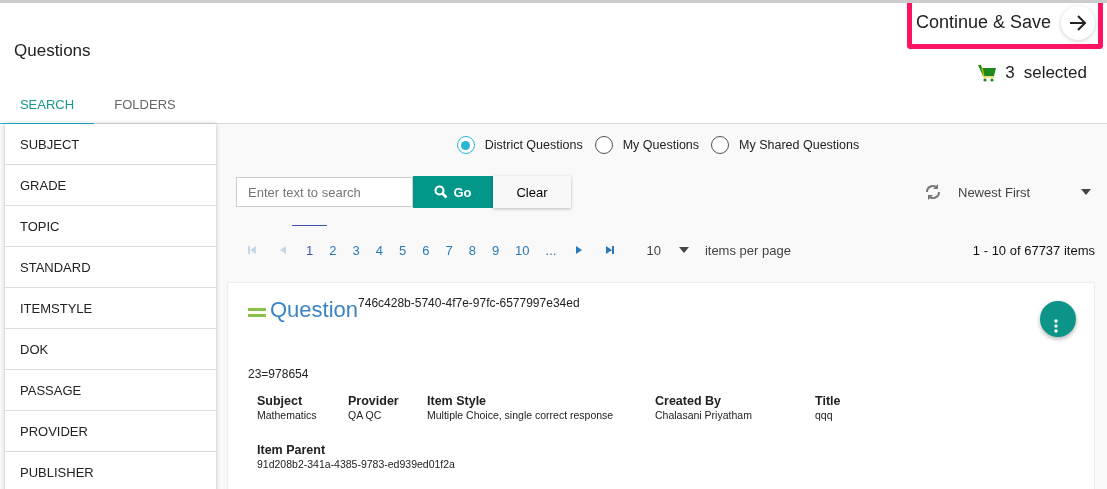 The height and width of the screenshot is (489, 1107). What do you see at coordinates (987, 73) in the screenshot?
I see `cart-icon` at bounding box center [987, 73].